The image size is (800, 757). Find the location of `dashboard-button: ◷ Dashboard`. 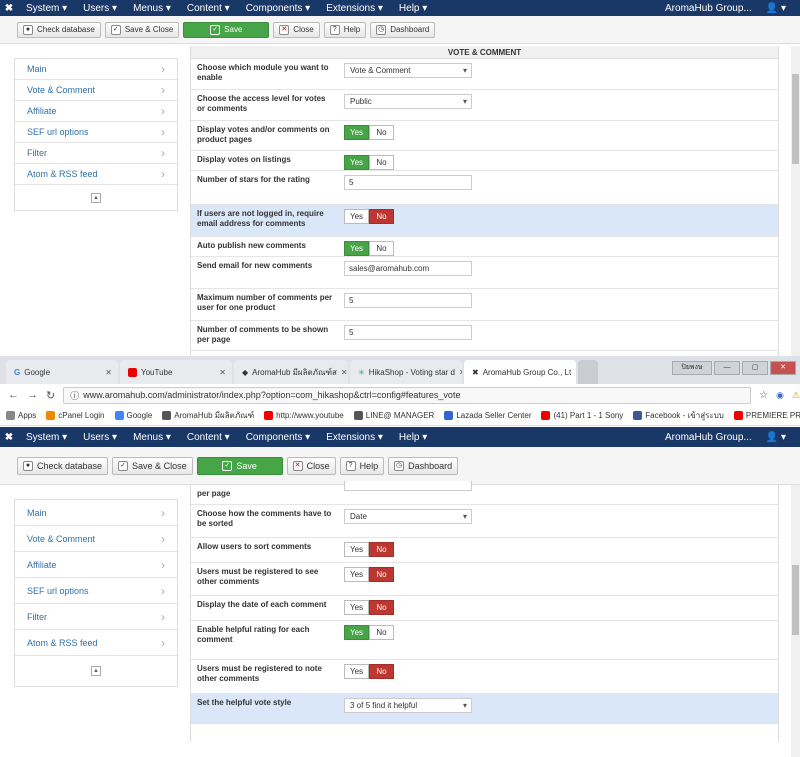

dashboard-button: ◷ Dashboard is located at coordinates (403, 29).